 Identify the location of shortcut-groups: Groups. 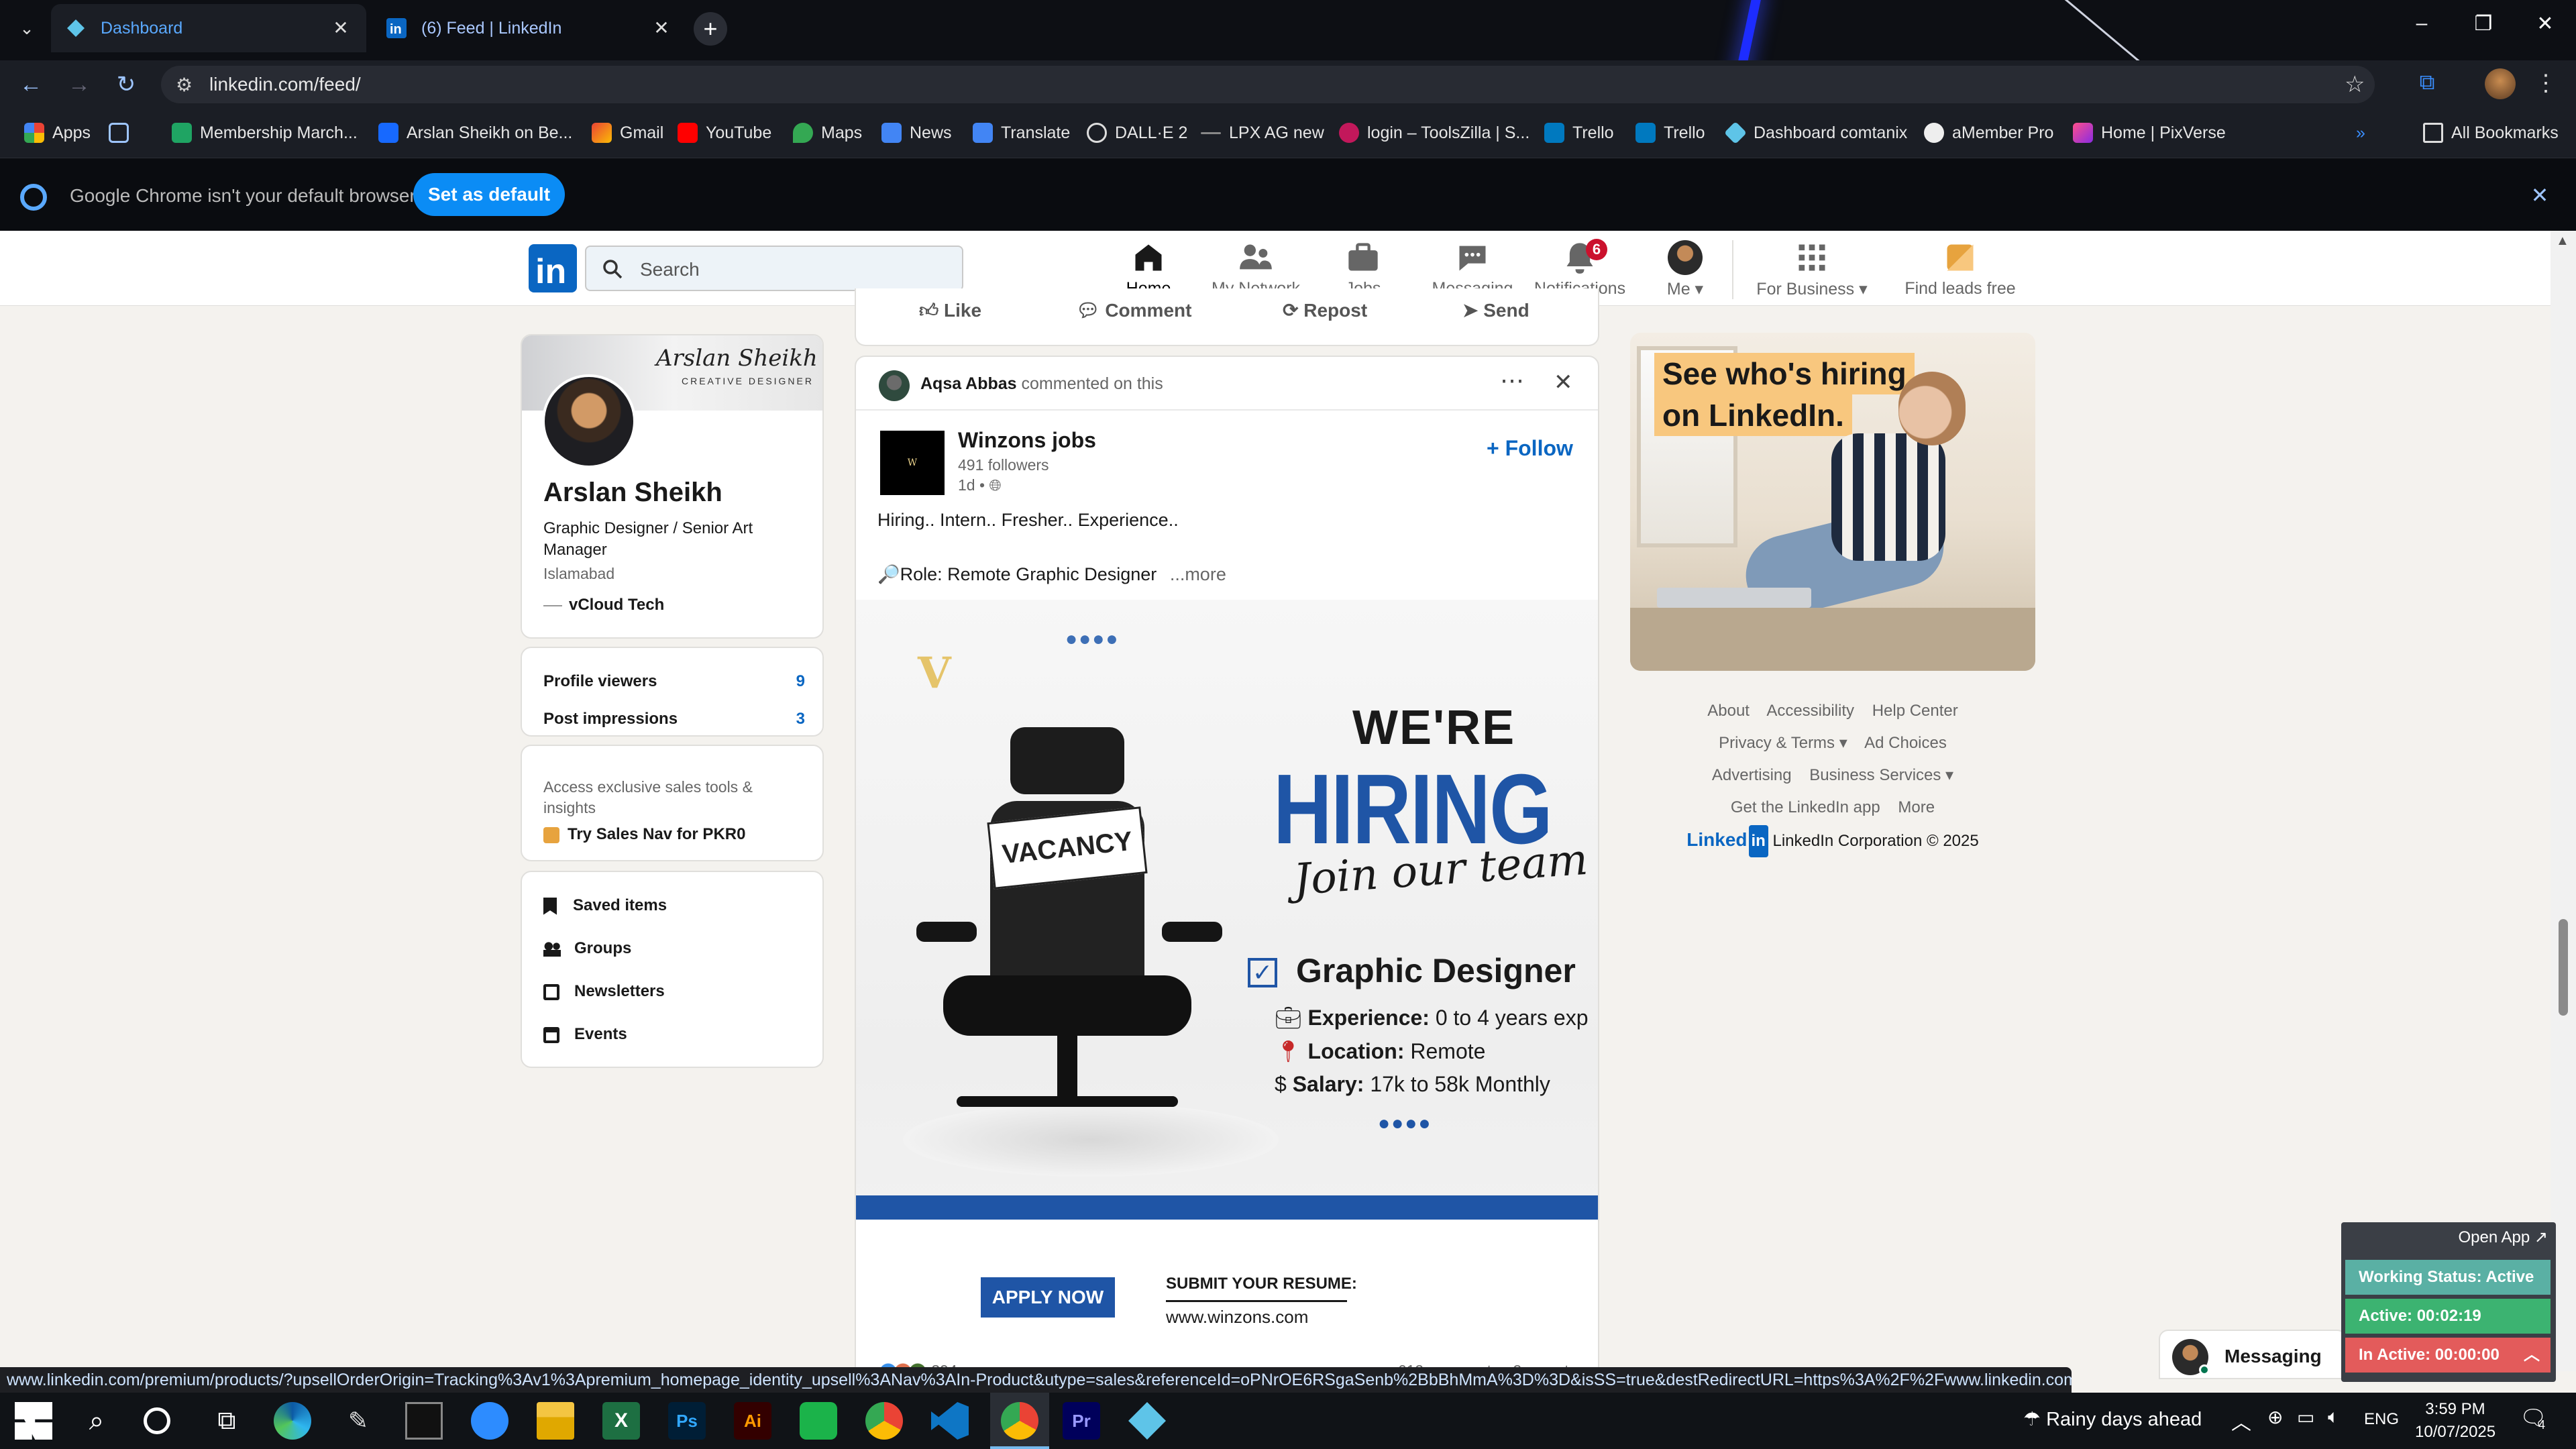
(587, 948).